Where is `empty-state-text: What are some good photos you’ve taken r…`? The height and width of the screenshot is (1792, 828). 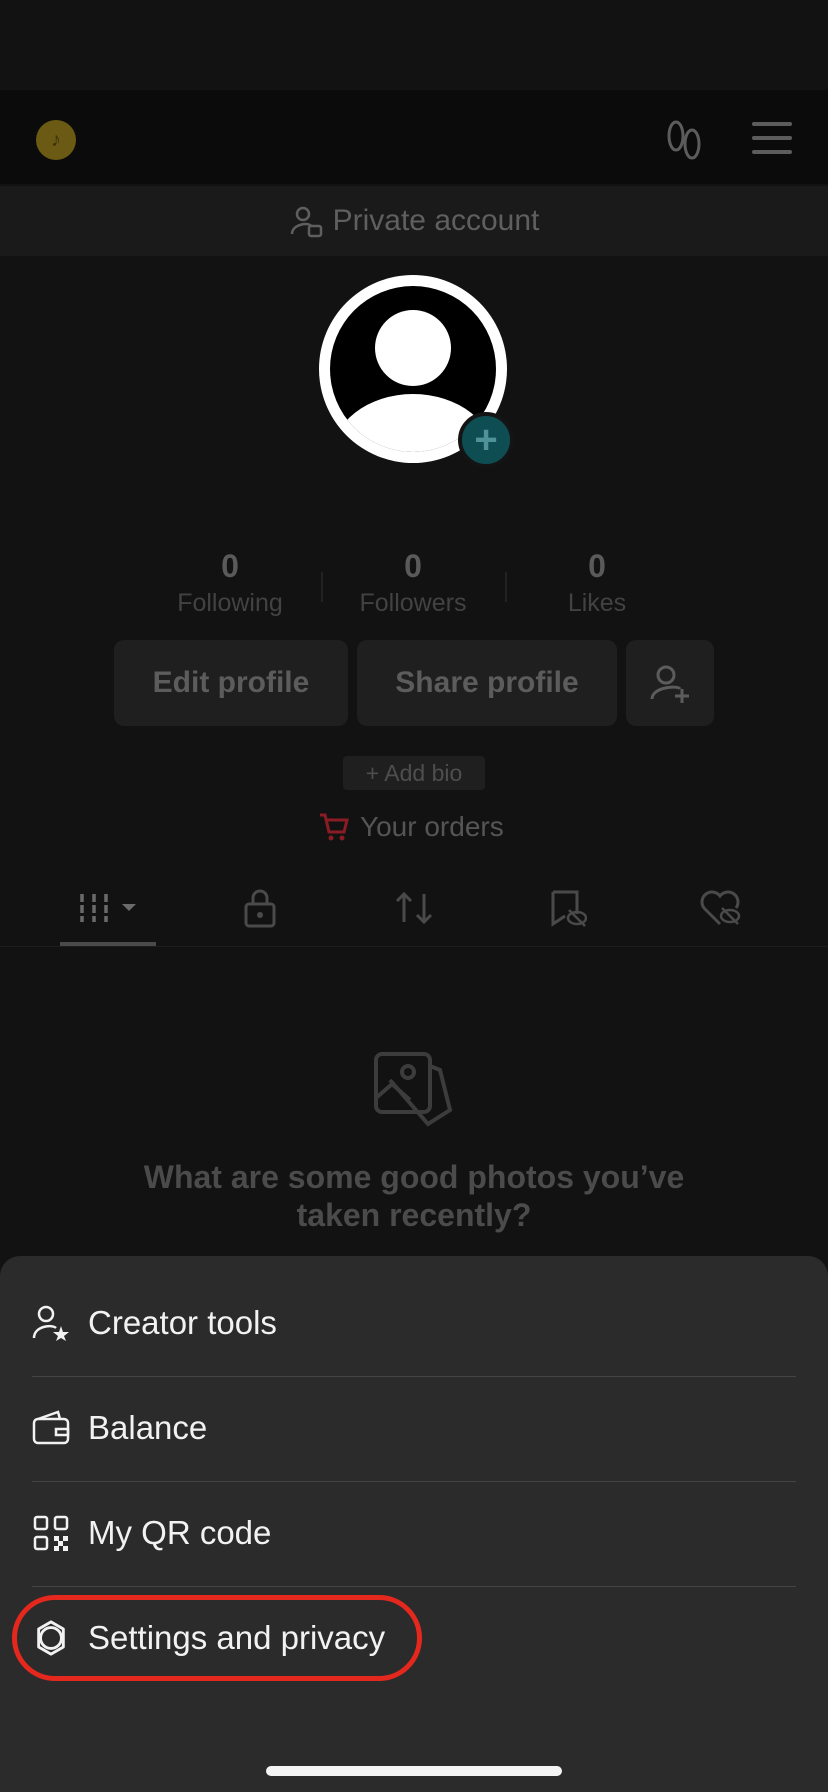
empty-state-text: What are some good photos you’ve taken r… is located at coordinates (414, 1196).